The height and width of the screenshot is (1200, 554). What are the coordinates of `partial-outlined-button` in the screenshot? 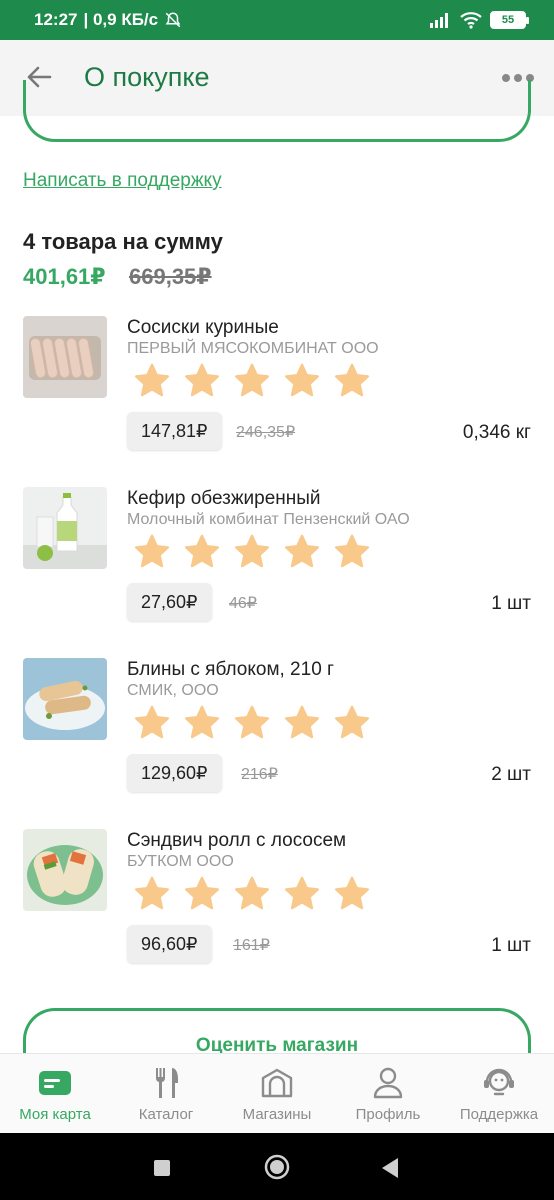 It's located at (277, 111).